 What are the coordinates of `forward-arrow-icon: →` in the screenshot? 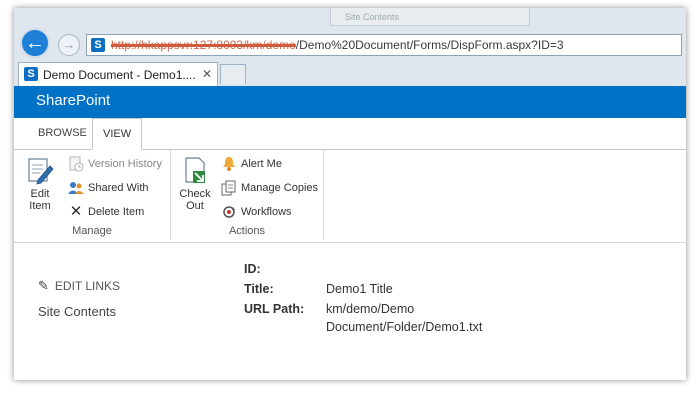 It's located at (69, 44).